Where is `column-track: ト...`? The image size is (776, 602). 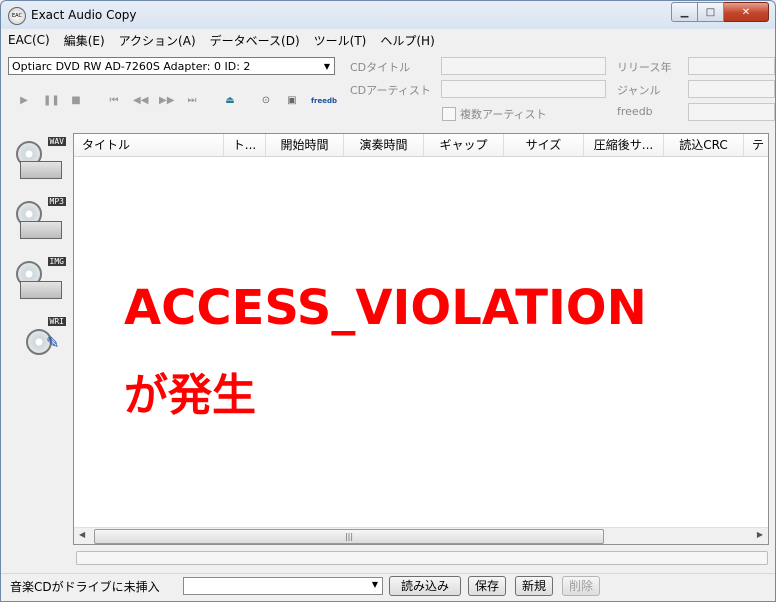 column-track: ト... is located at coordinates (245, 145).